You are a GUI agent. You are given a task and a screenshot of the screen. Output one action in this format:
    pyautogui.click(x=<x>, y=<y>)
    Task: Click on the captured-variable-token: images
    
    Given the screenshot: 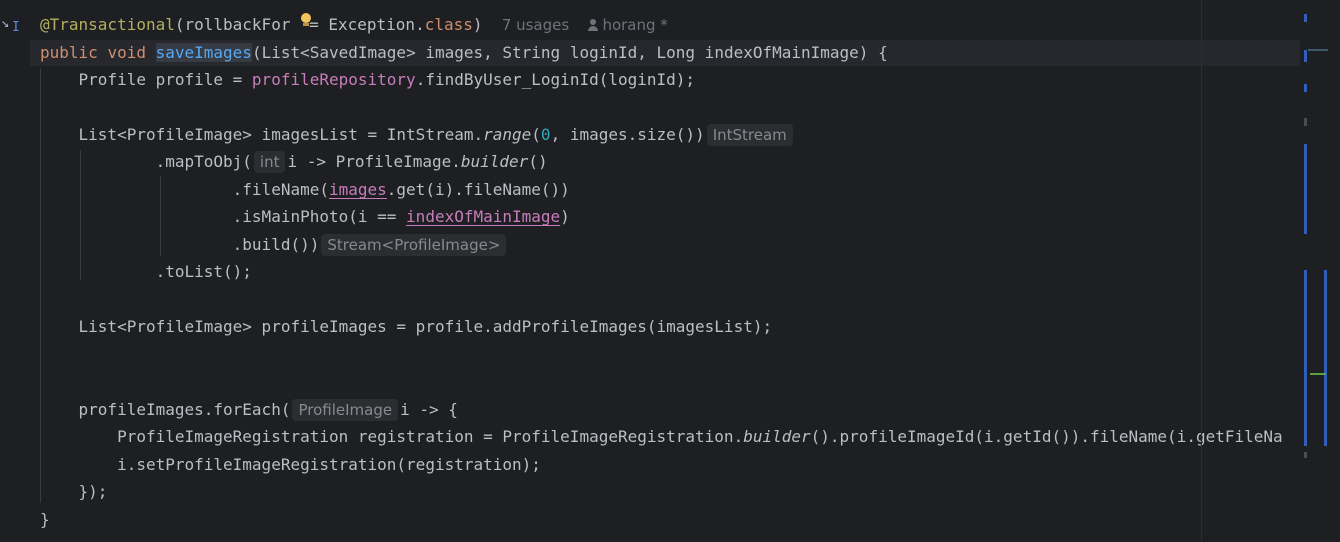 What is the action you would take?
    pyautogui.click(x=357, y=189)
    